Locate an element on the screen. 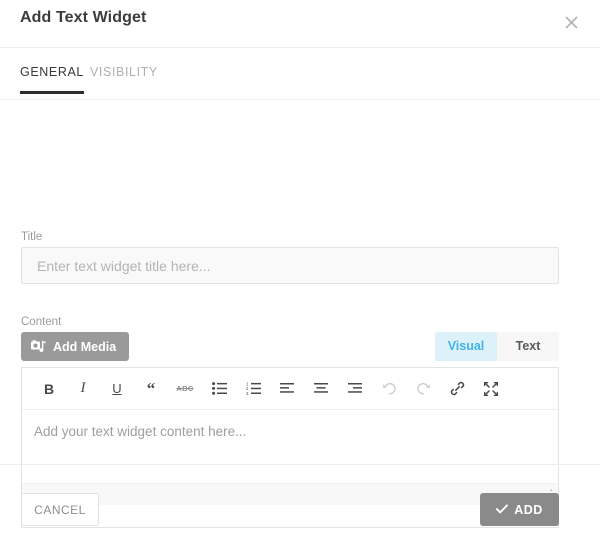  editor-mode-text: Text is located at coordinates (528, 346).